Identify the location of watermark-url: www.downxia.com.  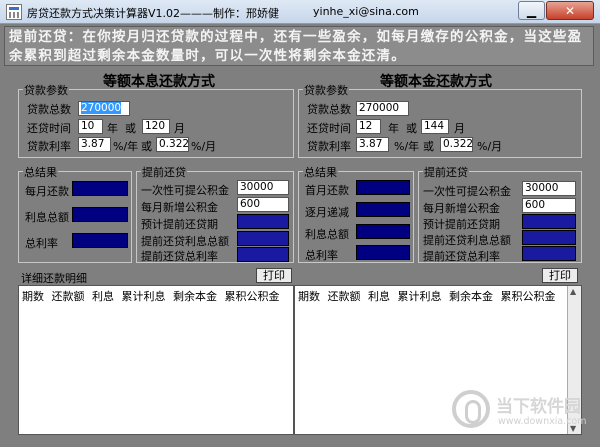
(542, 421).